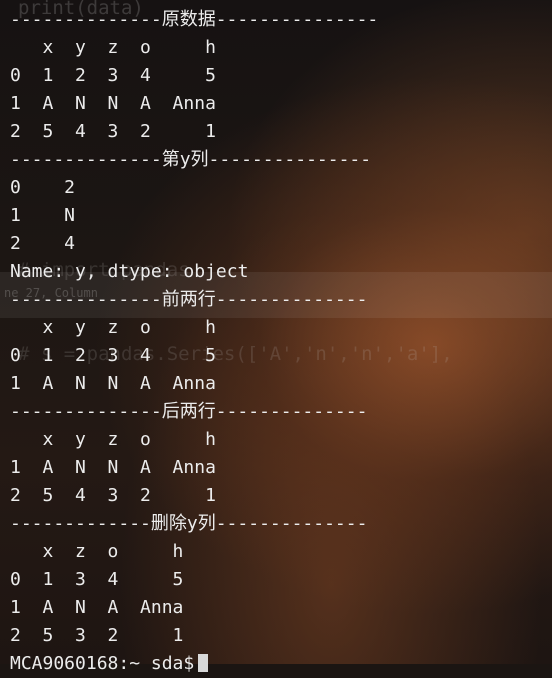 The image size is (552, 678). Describe the element at coordinates (281, 664) in the screenshot. I see `prompt-line: MCA9060168:~ sda$` at that location.